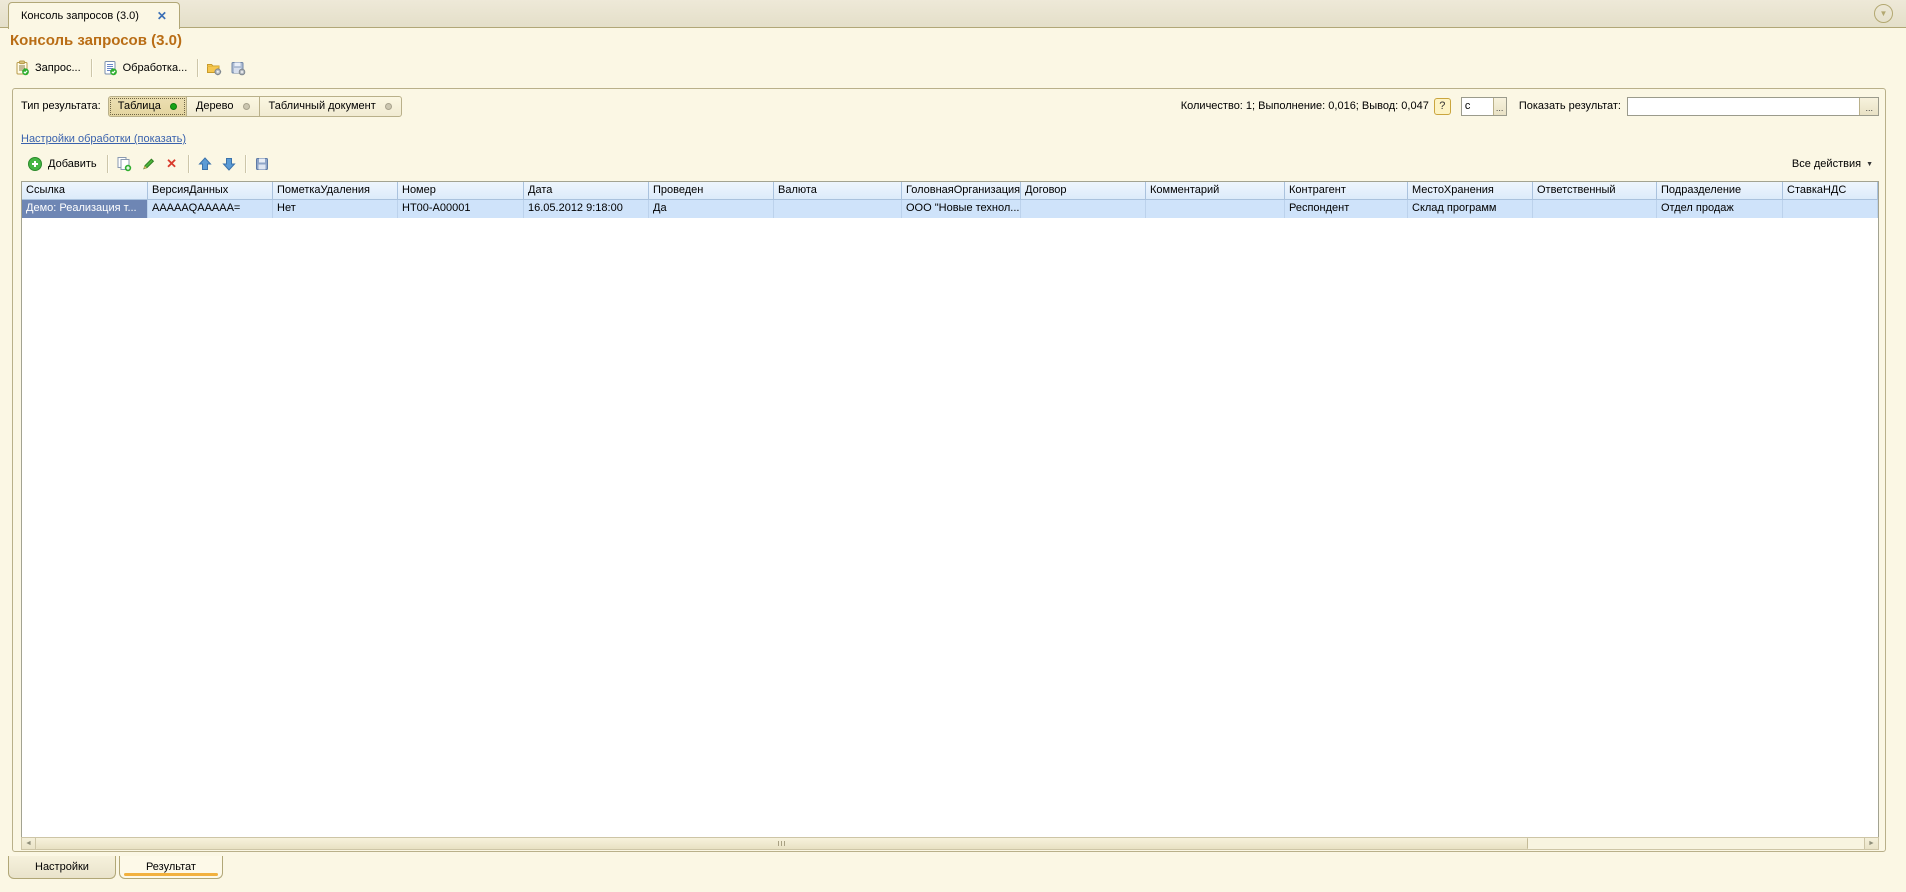 The width and height of the screenshot is (1906, 892). What do you see at coordinates (162, 16) in the screenshot?
I see `close-icon: ✕` at bounding box center [162, 16].